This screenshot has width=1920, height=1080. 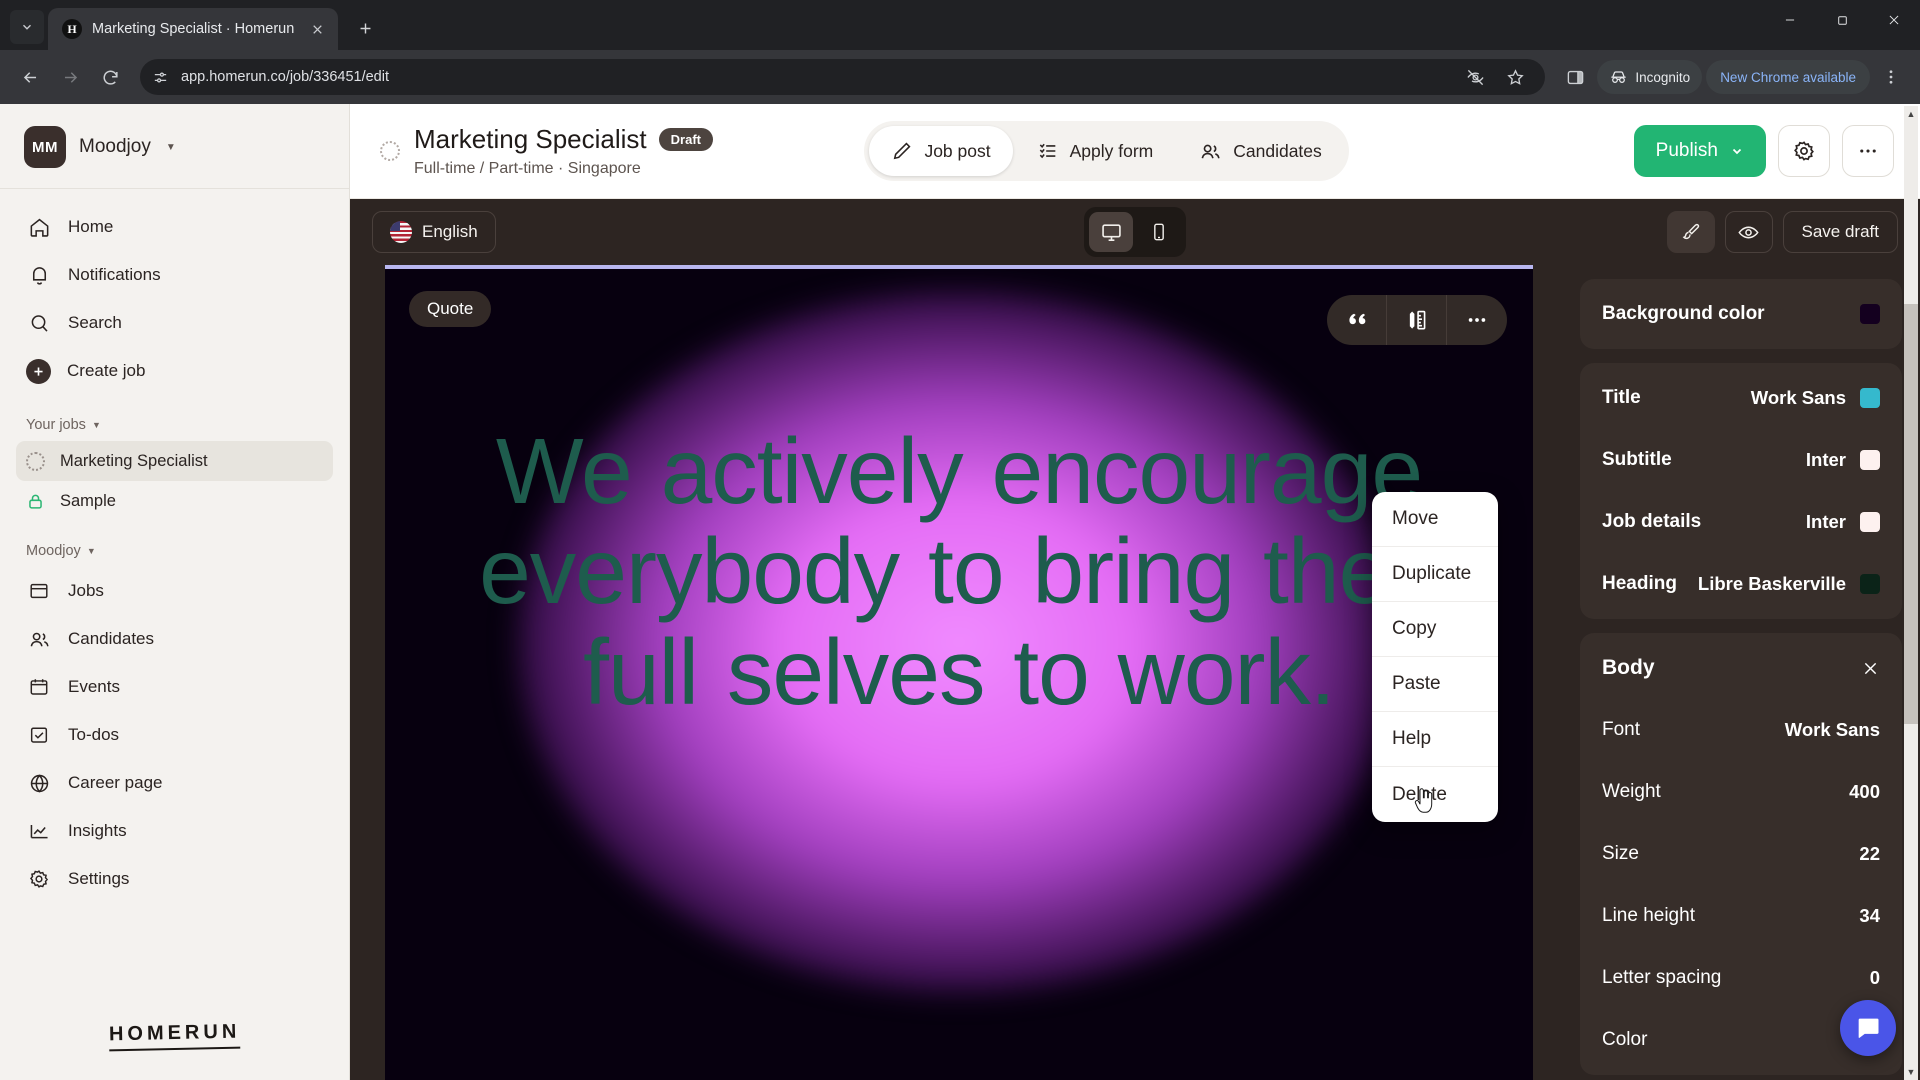 What do you see at coordinates (174, 418) in the screenshot?
I see `your-jobs-group: Your jobs ▼` at bounding box center [174, 418].